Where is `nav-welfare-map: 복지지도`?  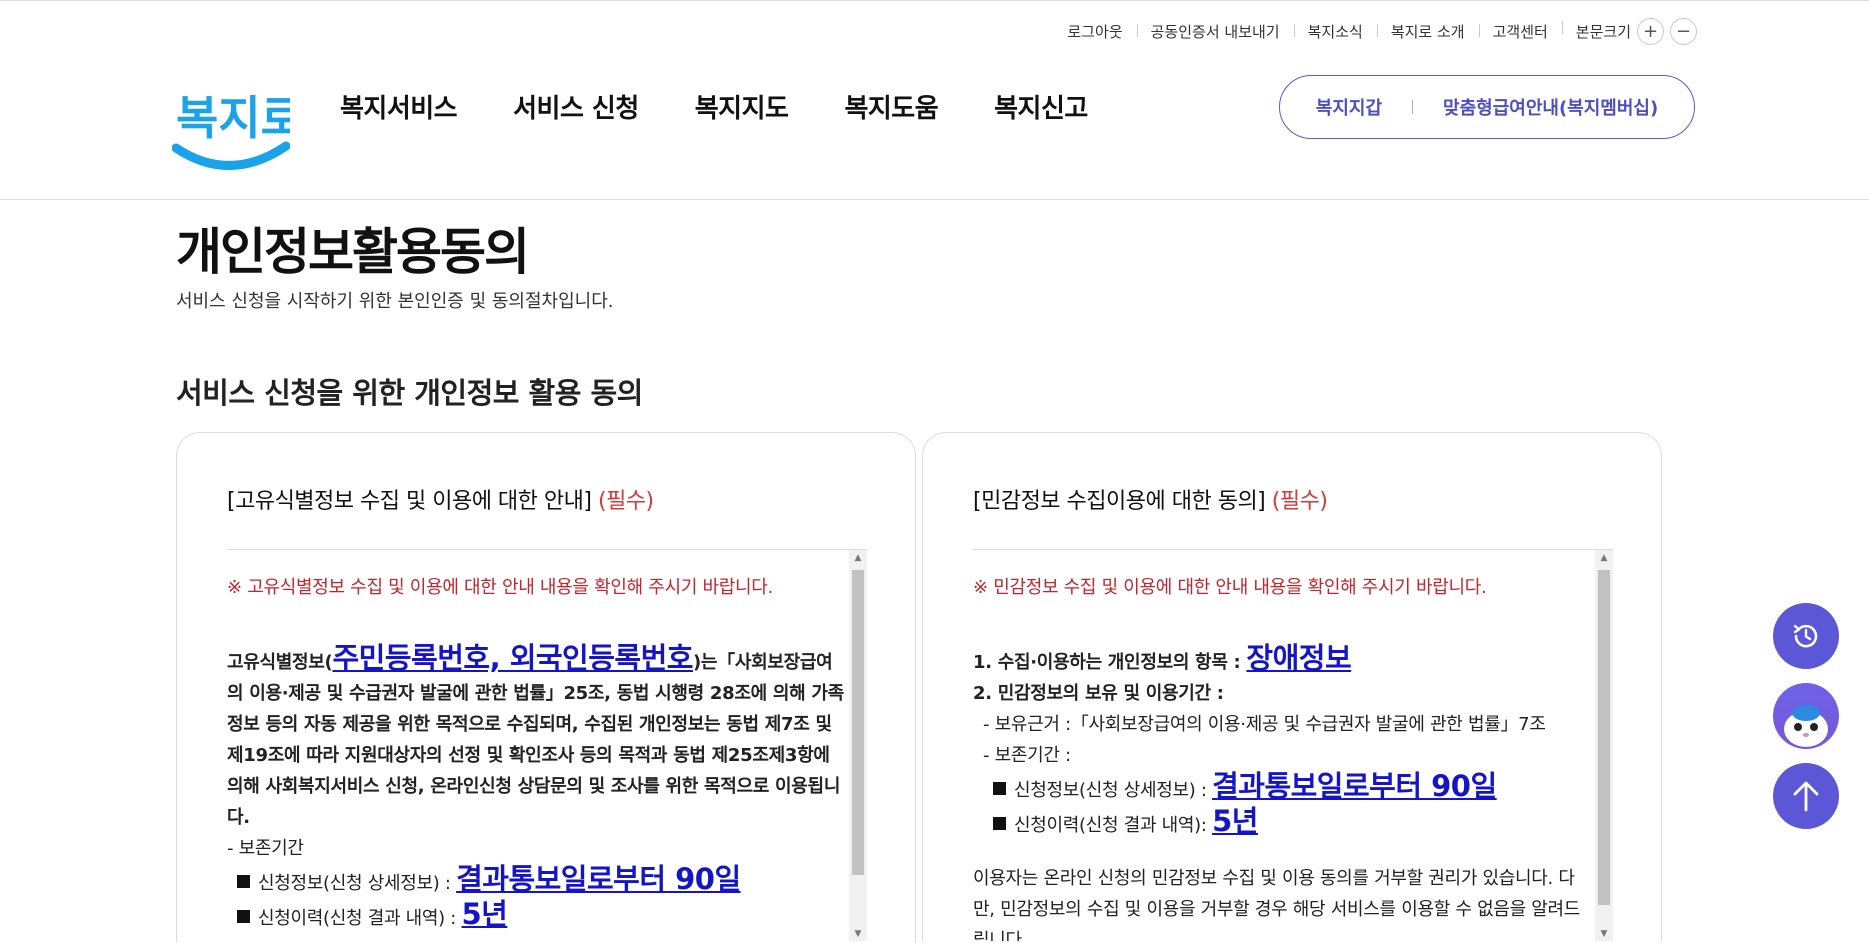
nav-welfare-map: 복지지도 is located at coordinates (742, 106).